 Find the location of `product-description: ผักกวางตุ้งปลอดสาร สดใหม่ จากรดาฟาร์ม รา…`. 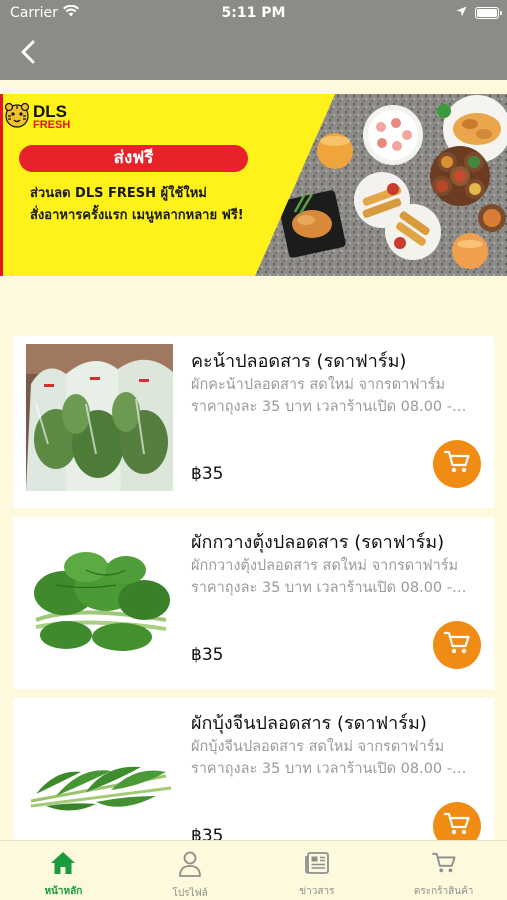

product-description: ผักกวางตุ้งปลอดสาร สดใหม่ จากรดาฟาร์ม รา… is located at coordinates (325, 577).